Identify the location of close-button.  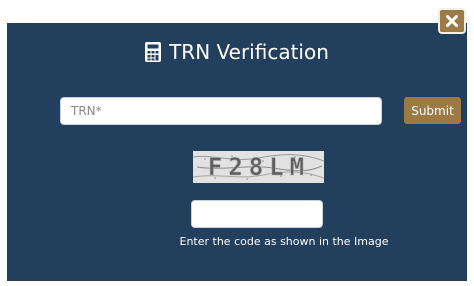
(452, 21).